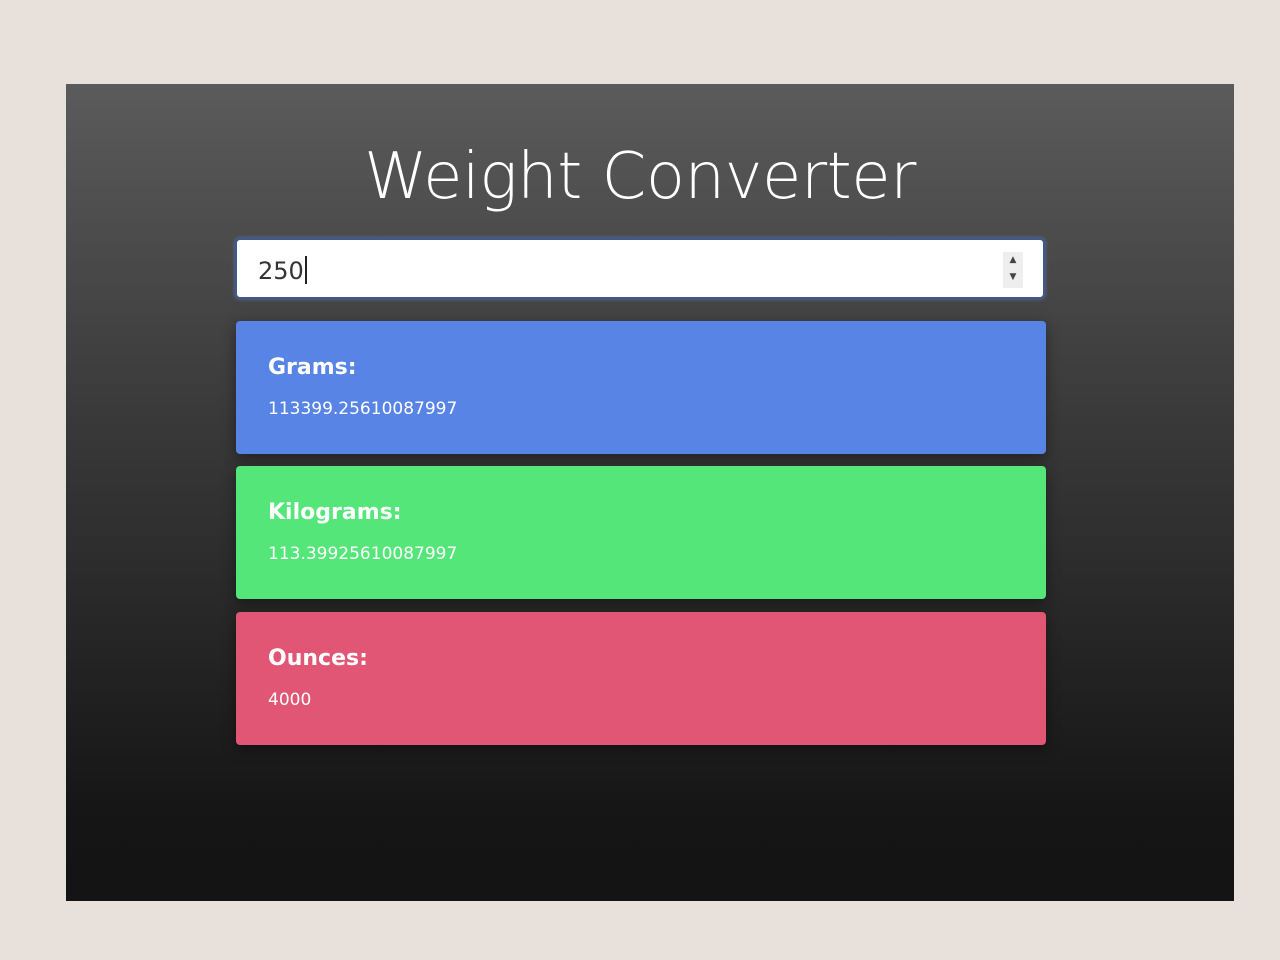 The height and width of the screenshot is (960, 1280). What do you see at coordinates (305, 270) in the screenshot?
I see `text-caret` at bounding box center [305, 270].